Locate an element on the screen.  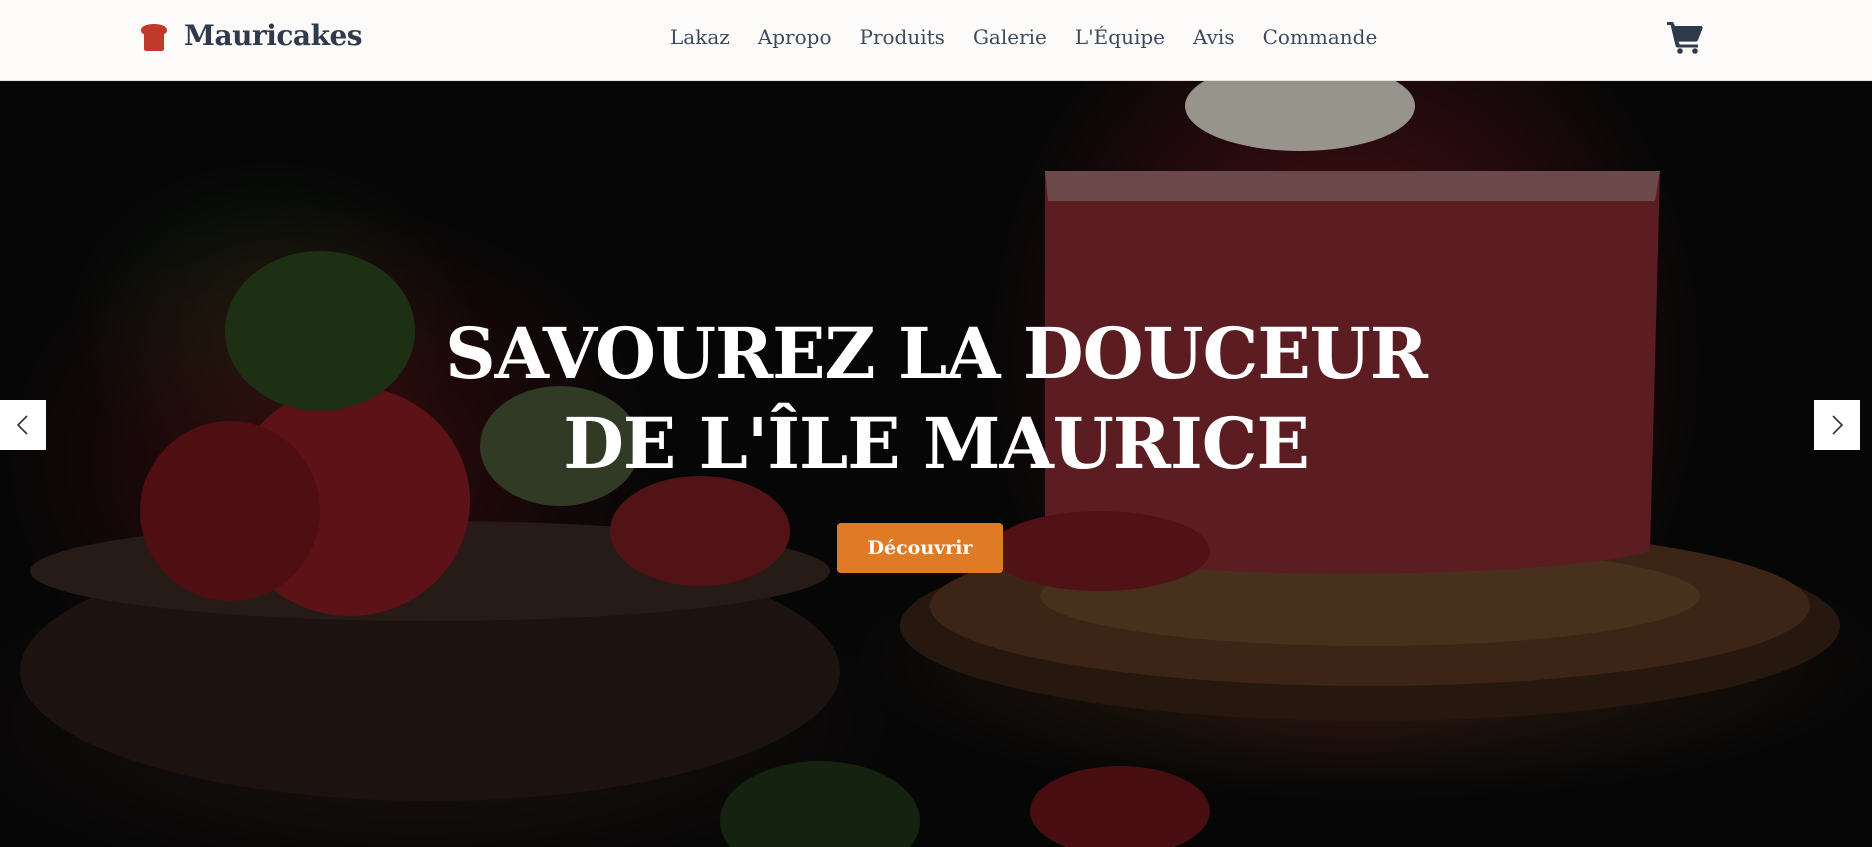
nav-link-avis: Avis is located at coordinates (1214, 37).